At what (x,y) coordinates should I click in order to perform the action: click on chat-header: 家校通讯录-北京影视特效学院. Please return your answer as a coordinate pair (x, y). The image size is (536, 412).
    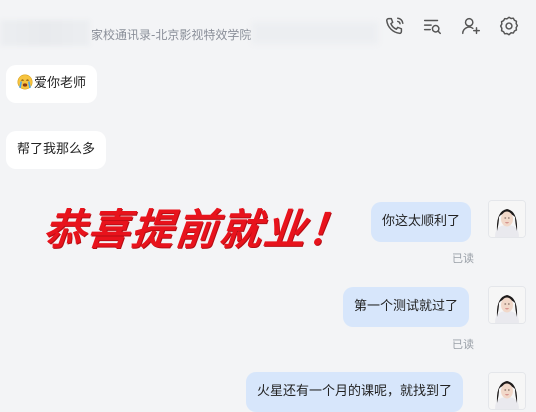
    Looking at the image, I should click on (268, 26).